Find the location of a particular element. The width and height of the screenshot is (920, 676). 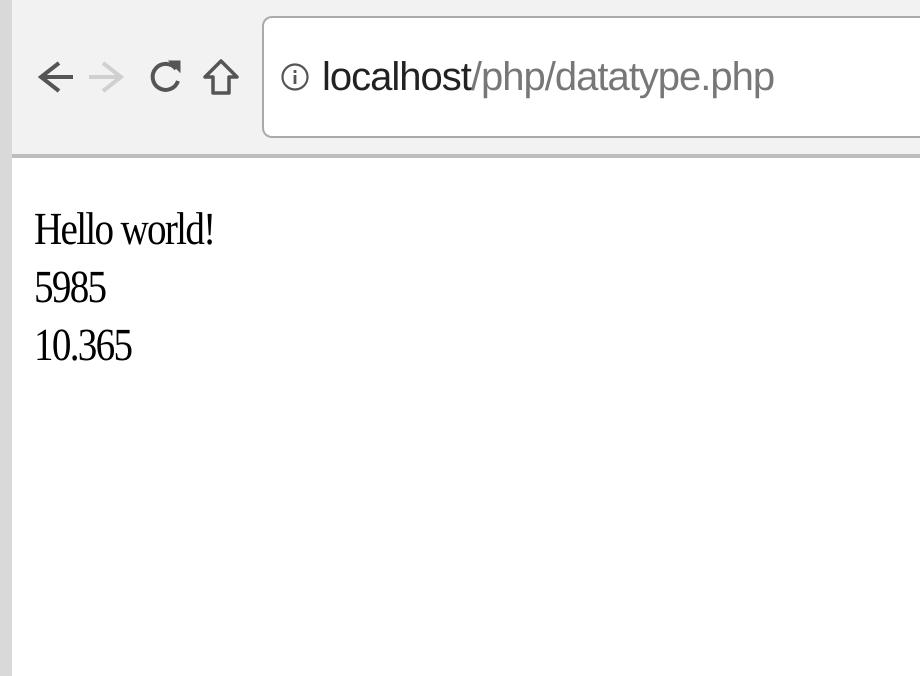

output-line: 5985 is located at coordinates (70, 287).